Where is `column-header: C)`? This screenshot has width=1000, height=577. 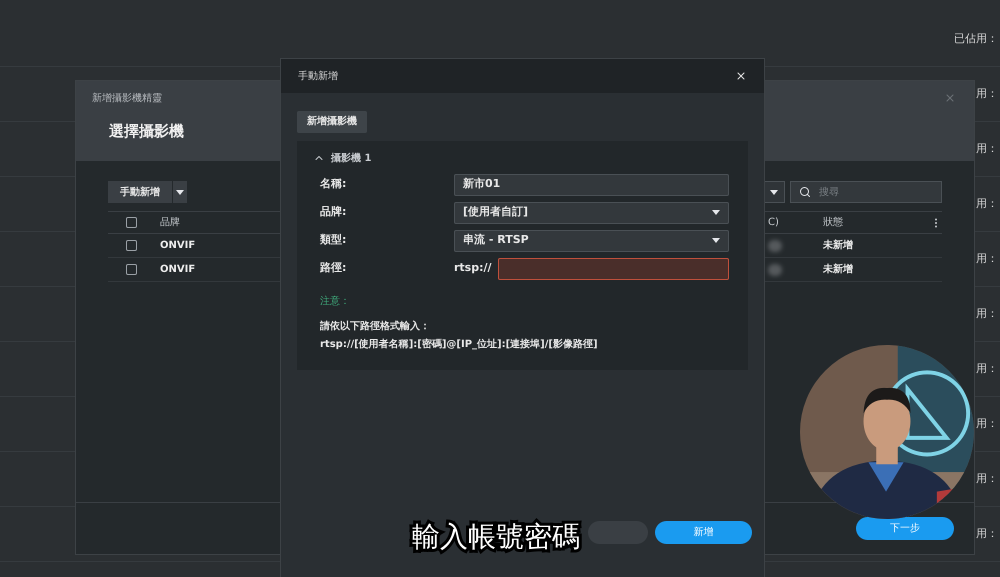
column-header: C) is located at coordinates (773, 222).